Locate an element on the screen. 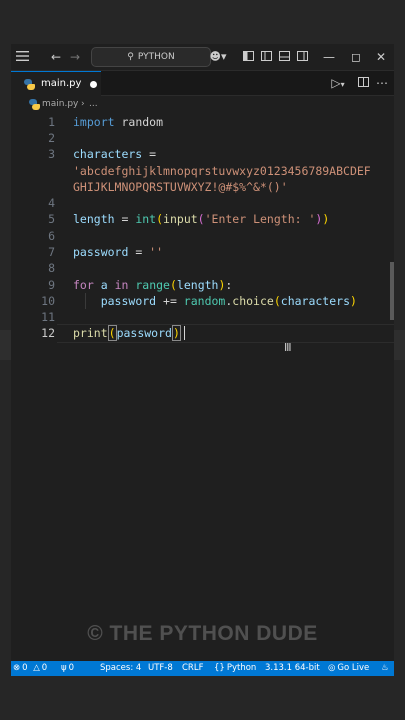 The height and width of the screenshot is (720, 405). command-center-search: ⚲ PYTHON is located at coordinates (151, 57).